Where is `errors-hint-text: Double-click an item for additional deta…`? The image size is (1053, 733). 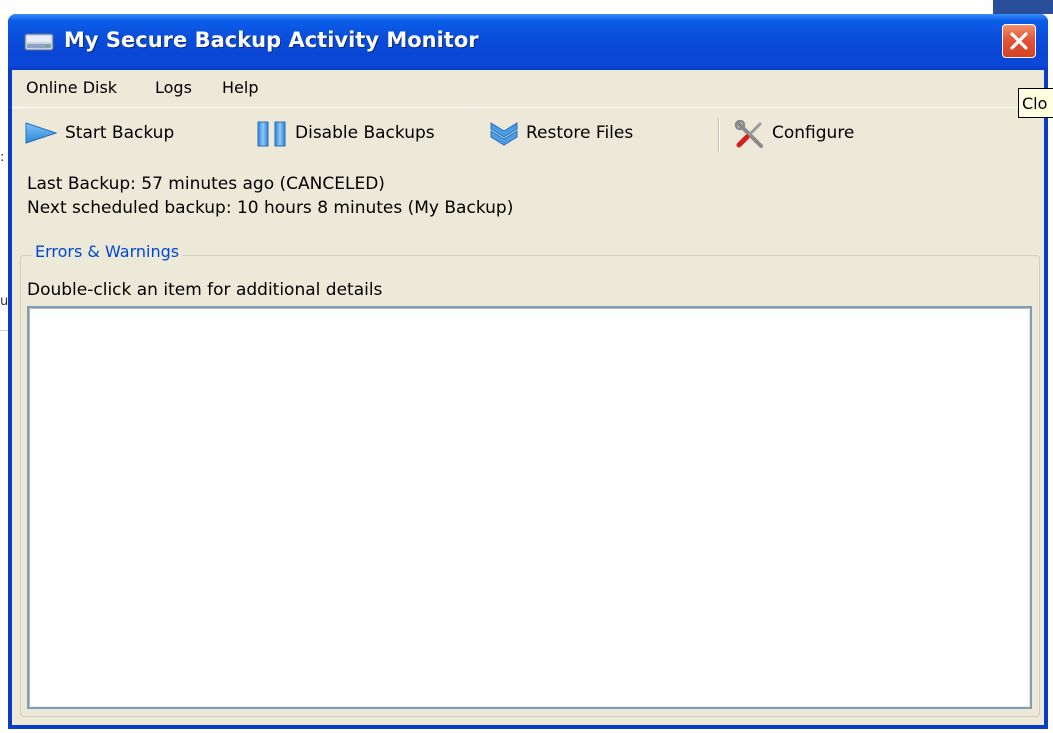 errors-hint-text: Double-click an item for additional deta… is located at coordinates (205, 290).